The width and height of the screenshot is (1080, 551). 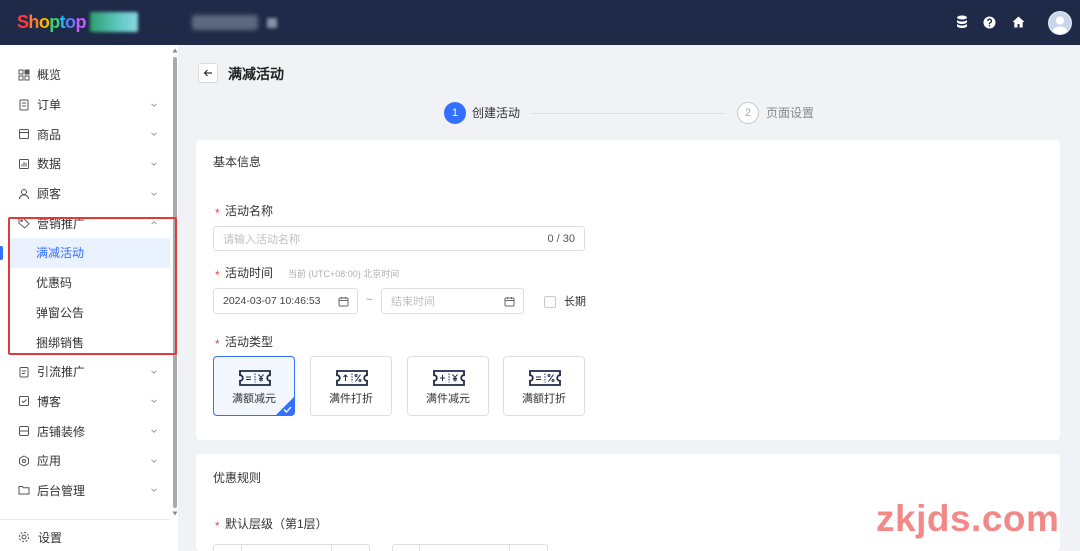 I want to click on folder-icon, so click(x=24, y=490).